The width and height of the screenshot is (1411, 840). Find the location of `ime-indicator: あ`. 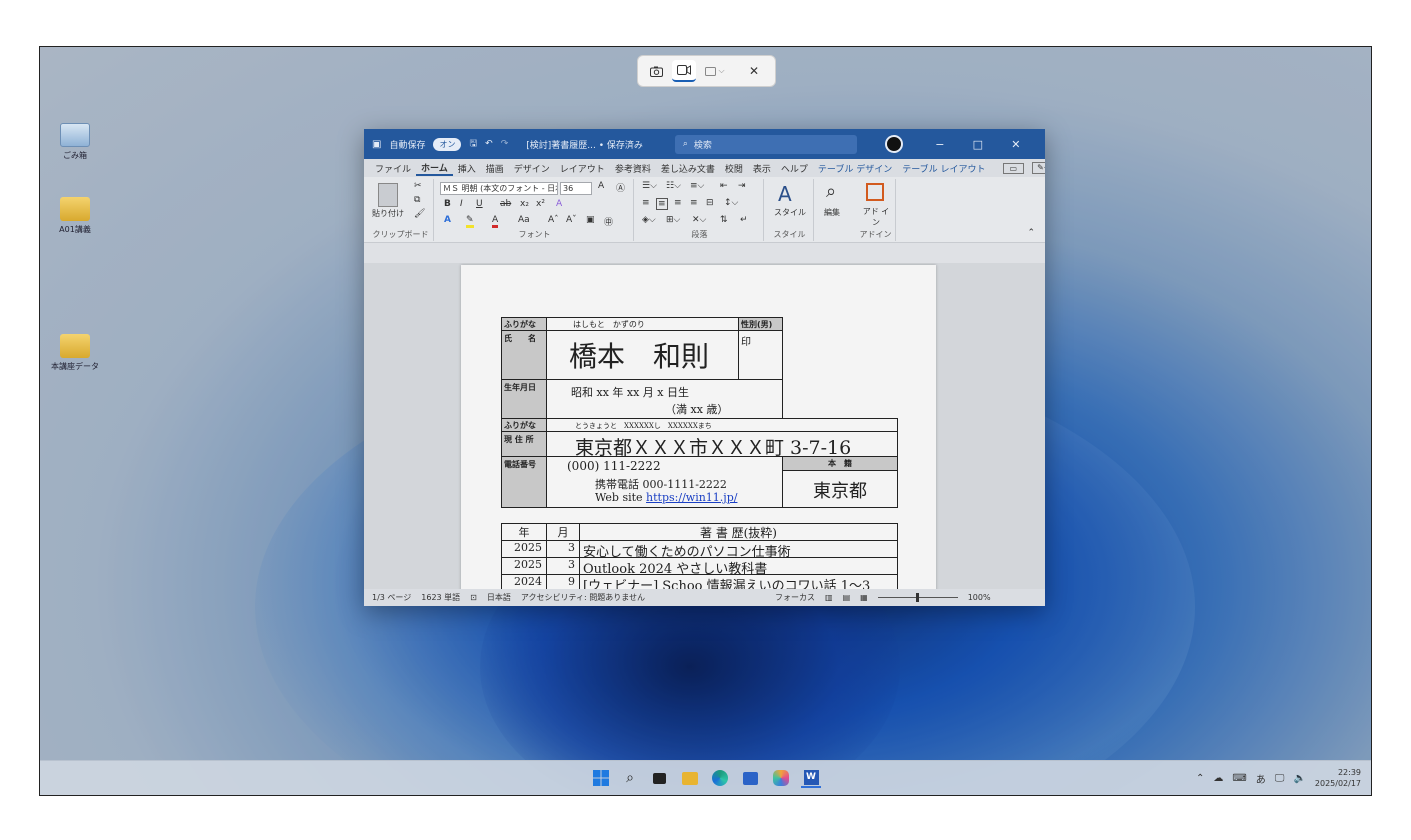

ime-indicator: あ is located at coordinates (1261, 778).